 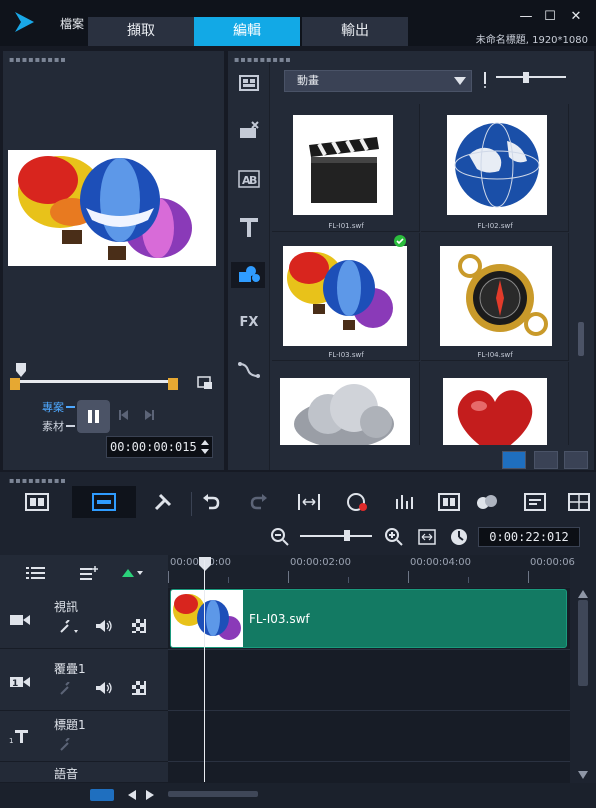 What do you see at coordinates (495, 168) in the screenshot?
I see `library-item: FL-I02.swf` at bounding box center [495, 168].